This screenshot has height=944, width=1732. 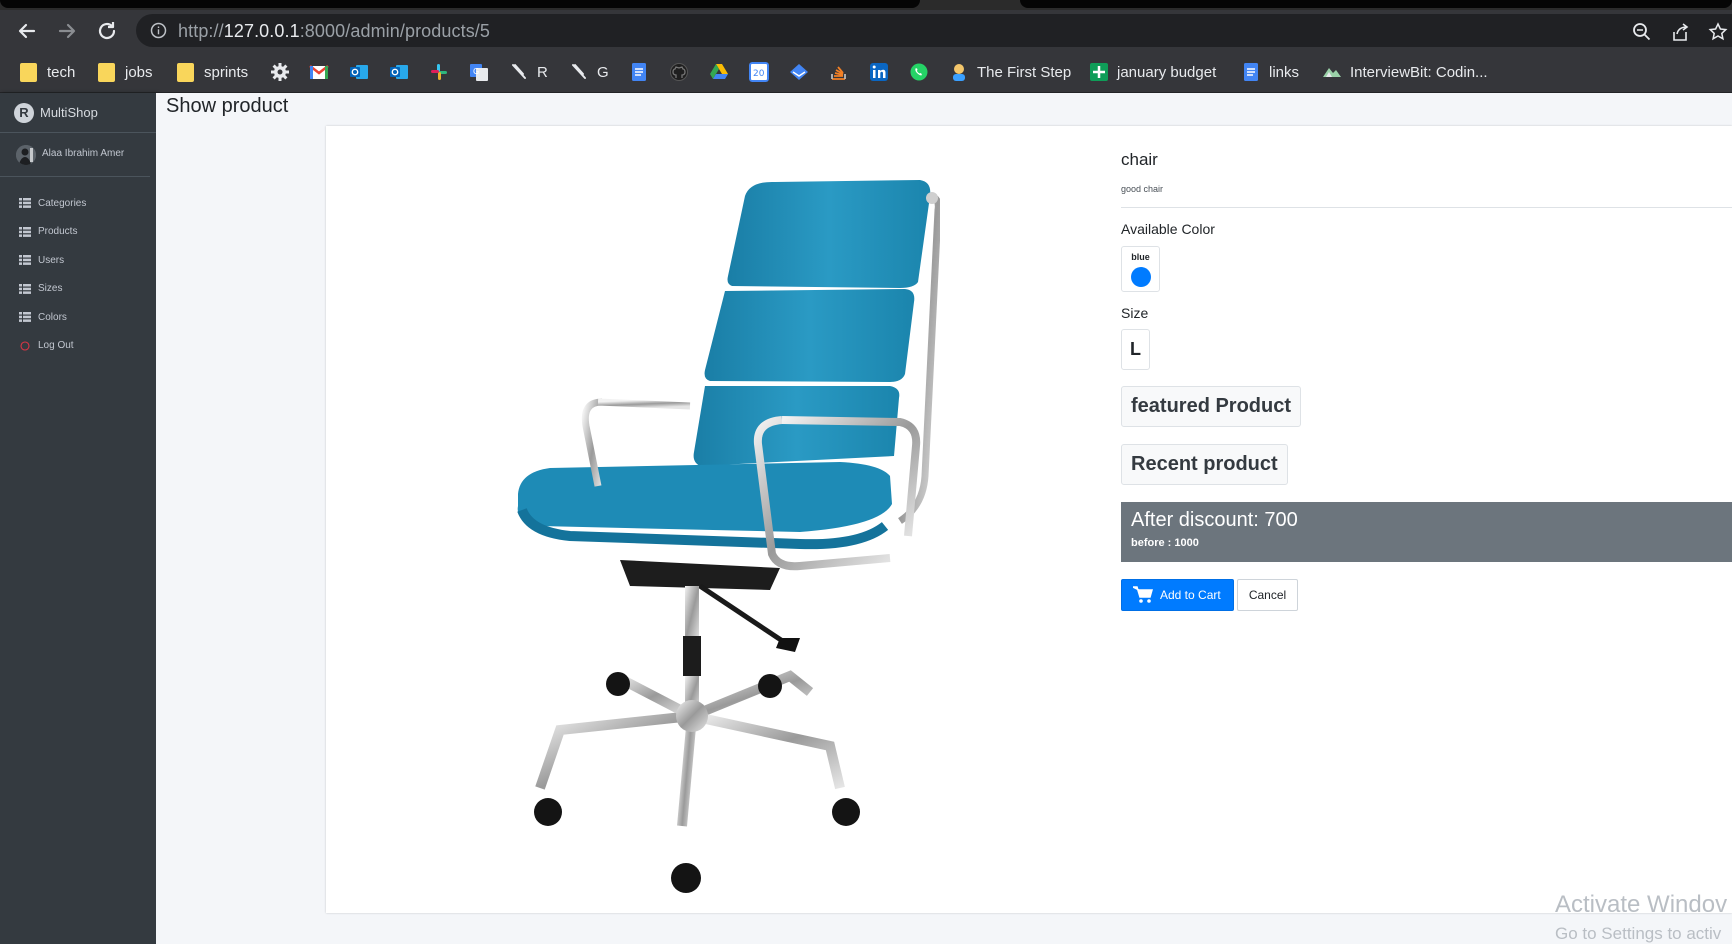 What do you see at coordinates (83, 153) in the screenshot?
I see `user-name: Alaa Ibrahim Amer` at bounding box center [83, 153].